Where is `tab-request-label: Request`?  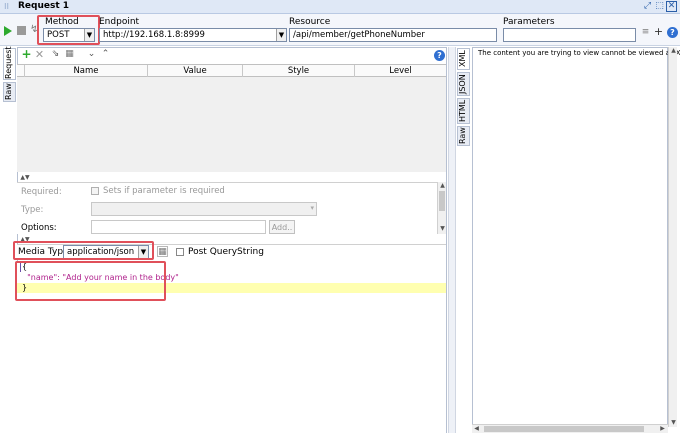
tab-request-label: Request is located at coordinates (8, 63).